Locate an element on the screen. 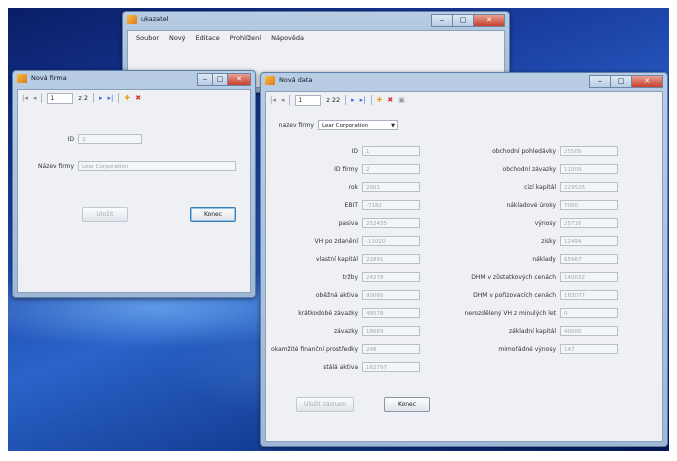 Image resolution: width=677 pixels, height=461 pixels. field-value: 252435 is located at coordinates (391, 223).